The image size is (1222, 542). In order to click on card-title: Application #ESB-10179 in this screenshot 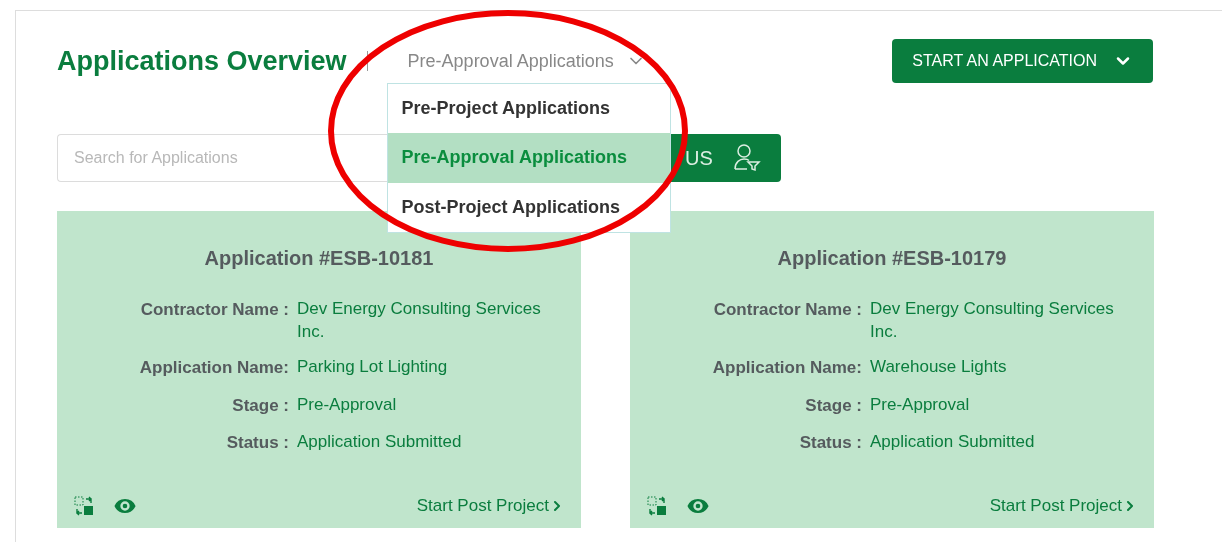, I will do `click(892, 258)`.